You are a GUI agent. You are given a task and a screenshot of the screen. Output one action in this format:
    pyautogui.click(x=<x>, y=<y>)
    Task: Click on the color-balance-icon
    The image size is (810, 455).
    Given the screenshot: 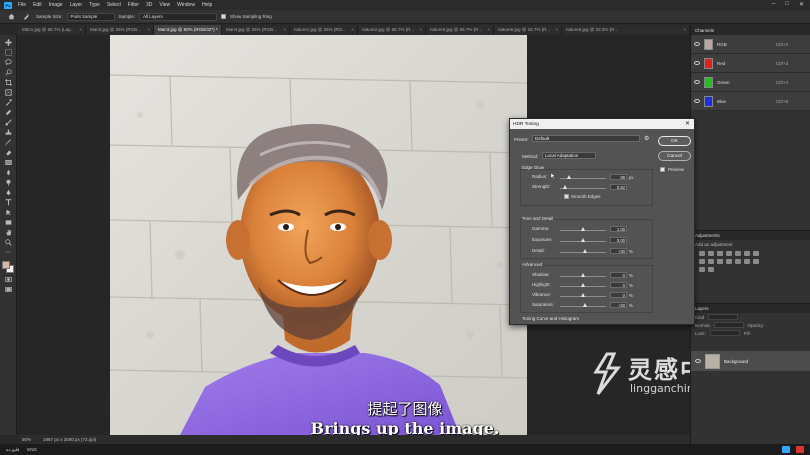 What is the action you would take?
    pyautogui.click(x=756, y=253)
    